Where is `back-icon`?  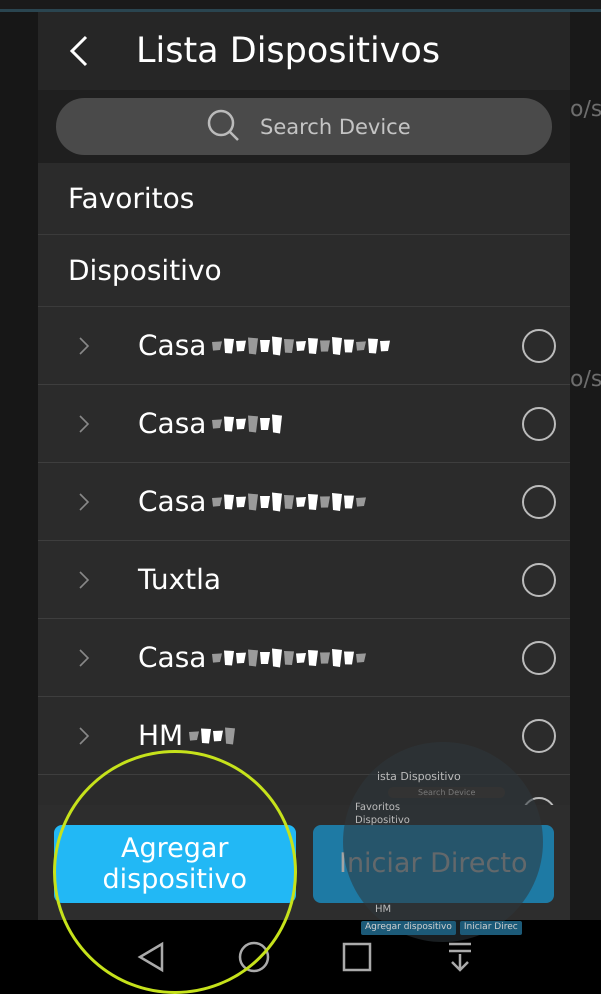 back-icon is located at coordinates (79, 51).